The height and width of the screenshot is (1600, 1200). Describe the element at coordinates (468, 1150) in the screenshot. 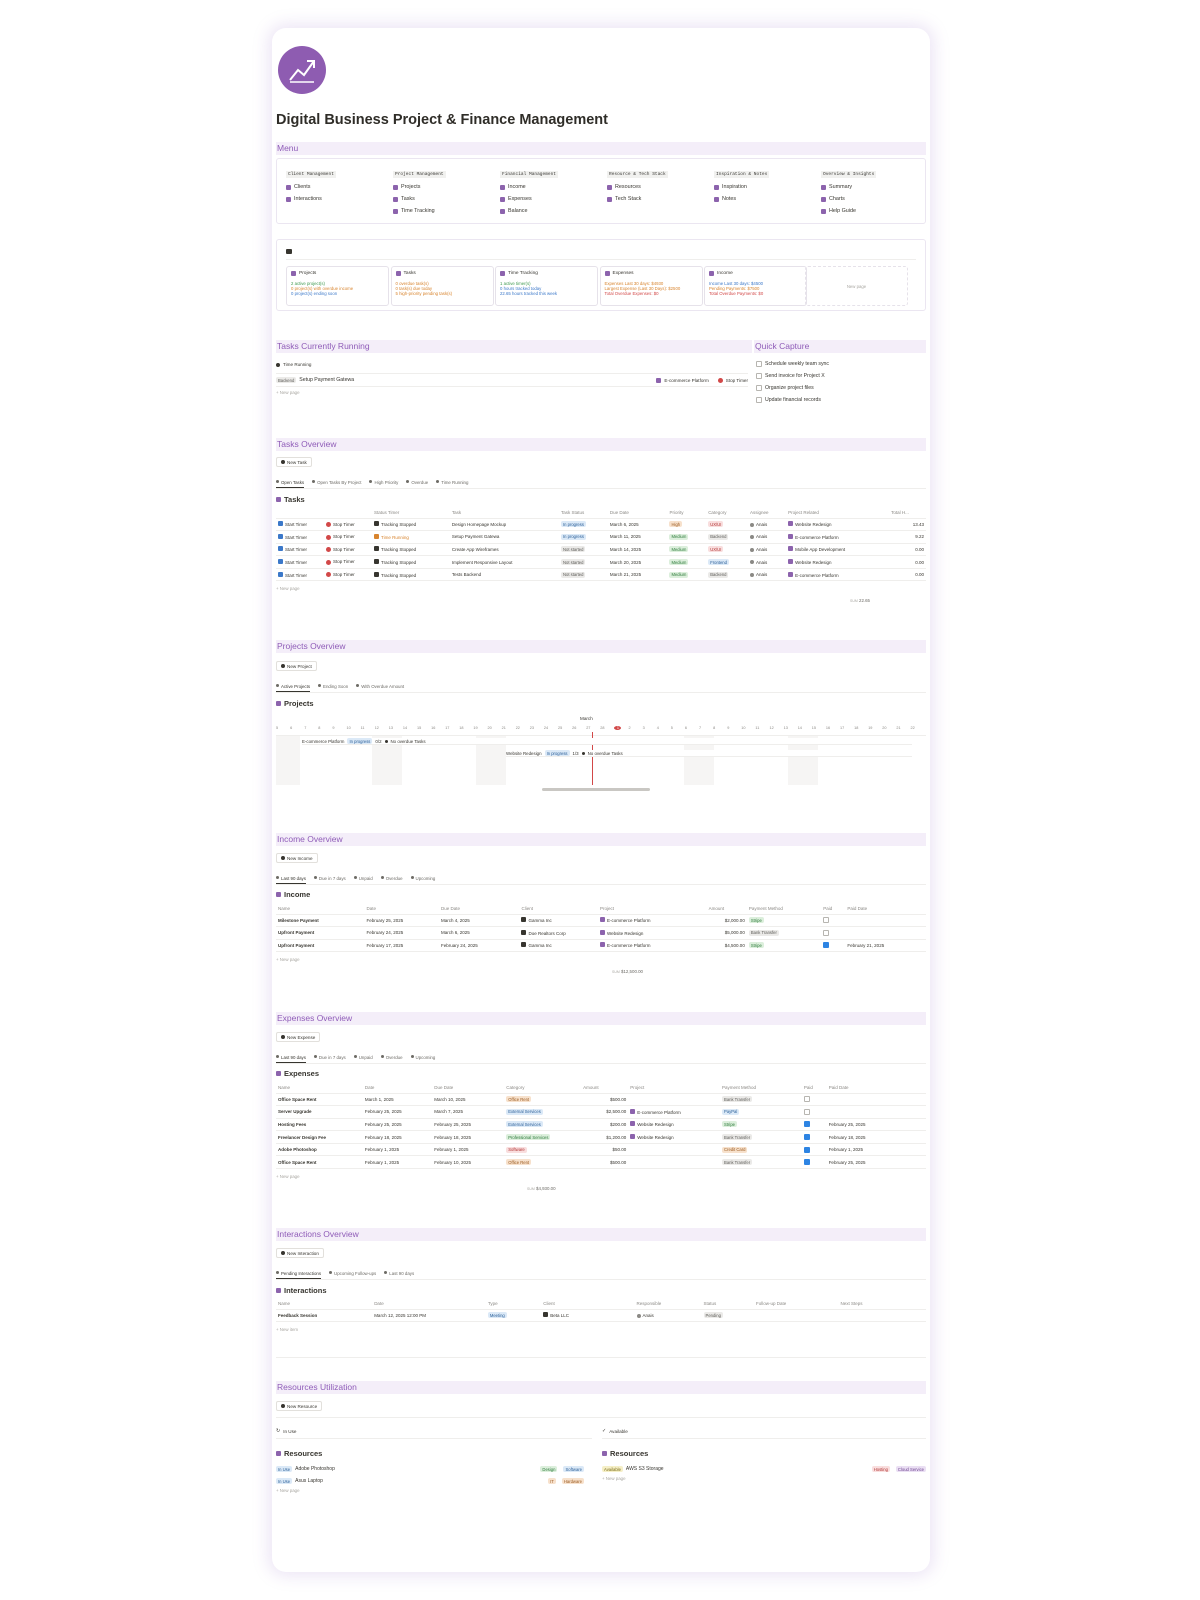

I see `due-date-cell: February 1, 2025` at that location.